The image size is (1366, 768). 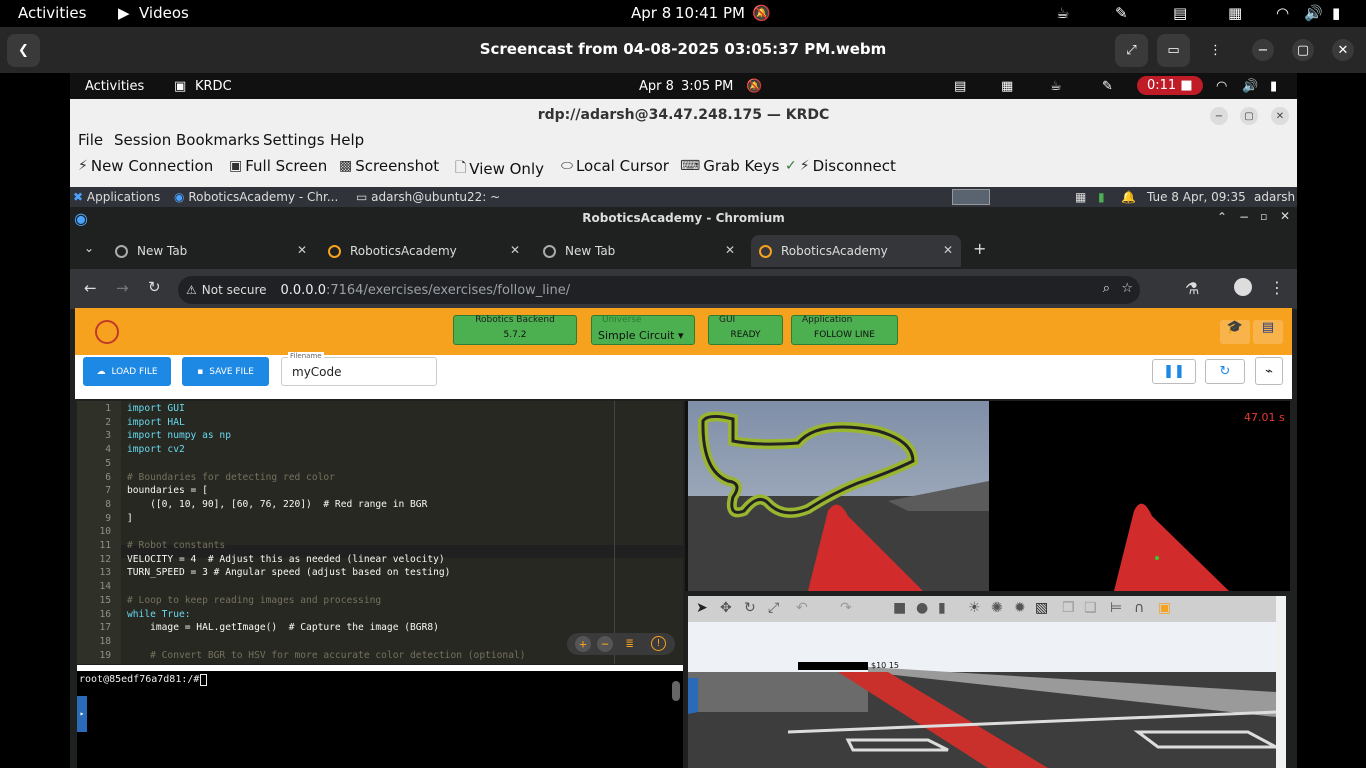 I want to click on scale-icon: ⤢, so click(x=773, y=608).